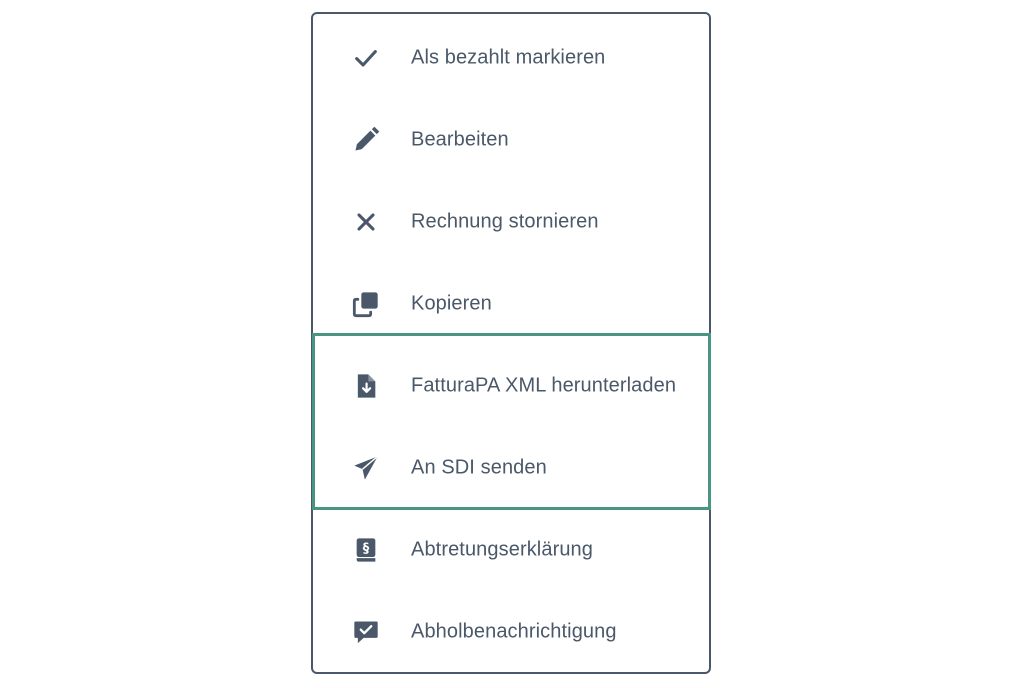 This screenshot has height=688, width=1024. I want to click on menu-item-label: Abholbenachrichtigung, so click(514, 631).